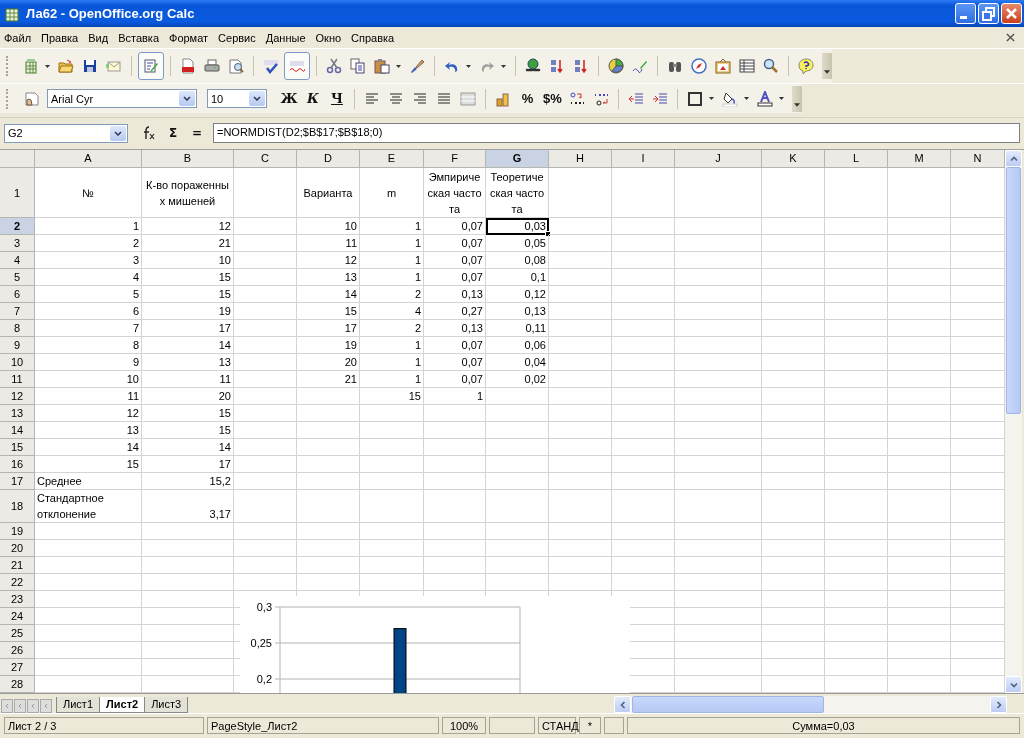 This screenshot has width=1024, height=738. I want to click on font-name-field: Arial Cyr, so click(122, 98).